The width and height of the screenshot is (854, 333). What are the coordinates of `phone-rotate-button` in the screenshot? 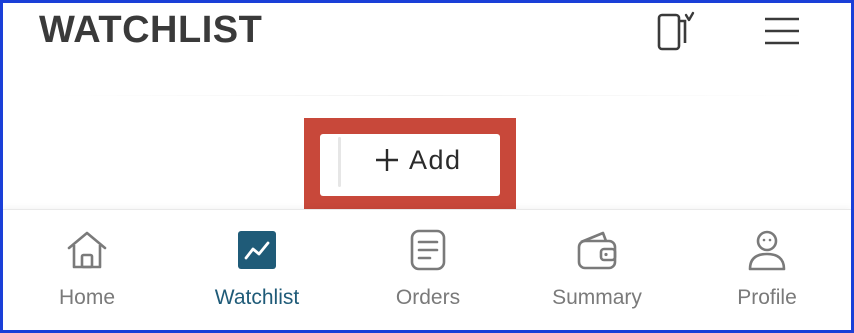 It's located at (677, 31).